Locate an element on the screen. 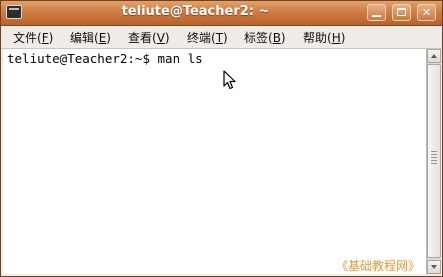 The height and width of the screenshot is (277, 443). menu-terminal-mnemonic: T is located at coordinates (219, 38).